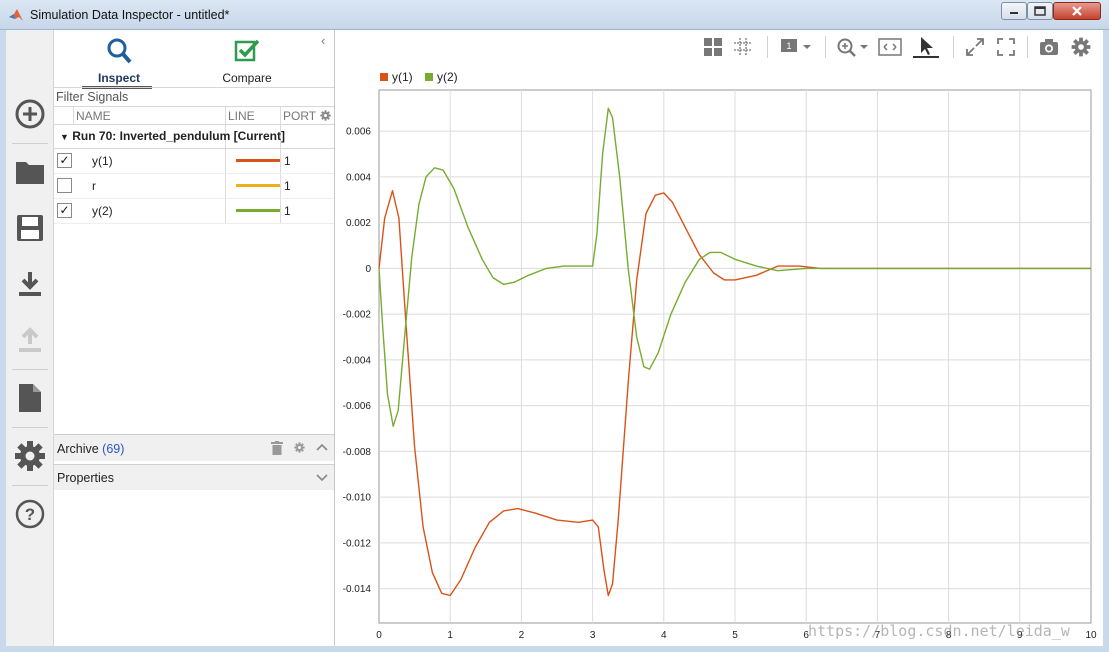 This screenshot has width=1109, height=652. I want to click on grid-button, so click(743, 47).